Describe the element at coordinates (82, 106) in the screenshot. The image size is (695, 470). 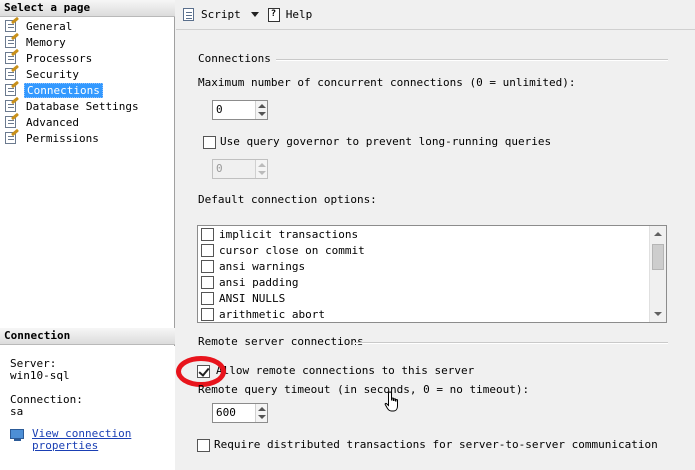
I see `page-label: Database Settings` at that location.